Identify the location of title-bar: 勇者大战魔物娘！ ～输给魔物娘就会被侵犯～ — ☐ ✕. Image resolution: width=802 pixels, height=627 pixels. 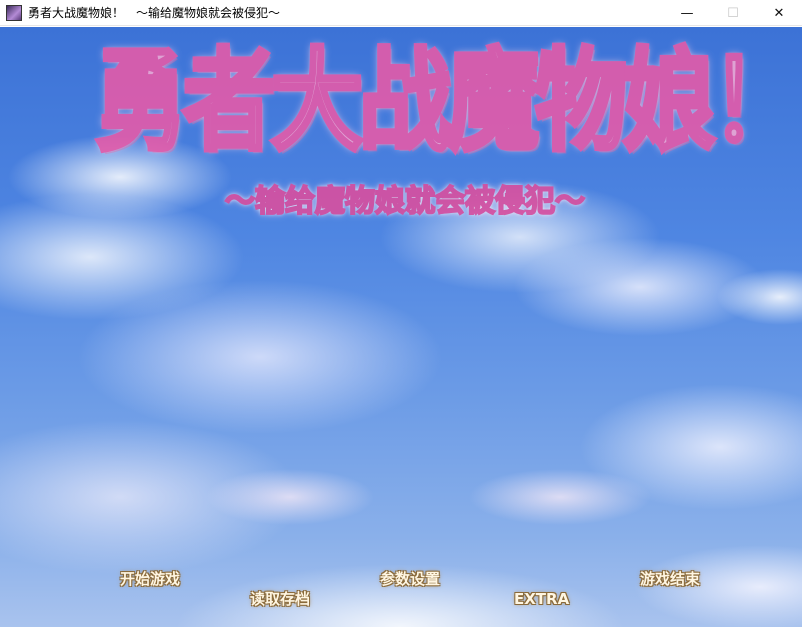
(401, 13).